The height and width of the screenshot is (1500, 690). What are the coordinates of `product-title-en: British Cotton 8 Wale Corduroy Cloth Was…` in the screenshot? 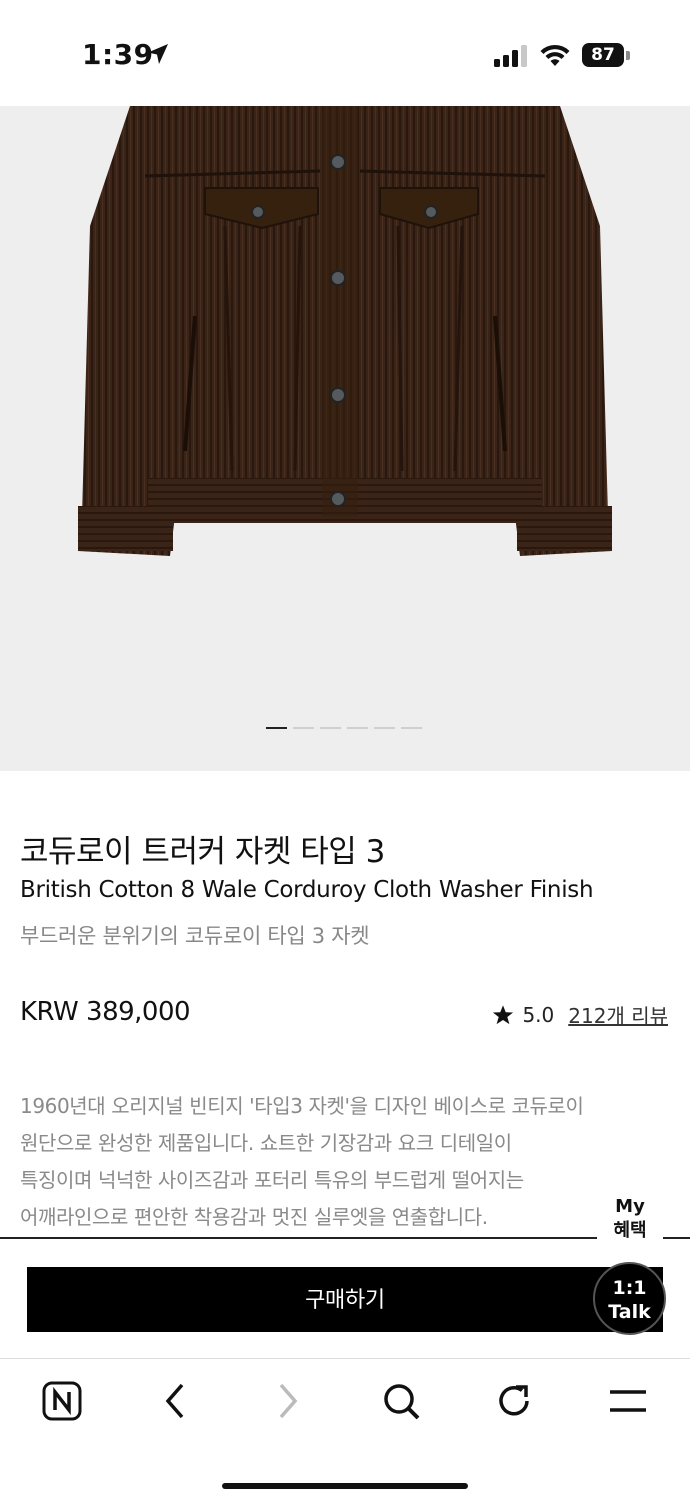 It's located at (307, 890).